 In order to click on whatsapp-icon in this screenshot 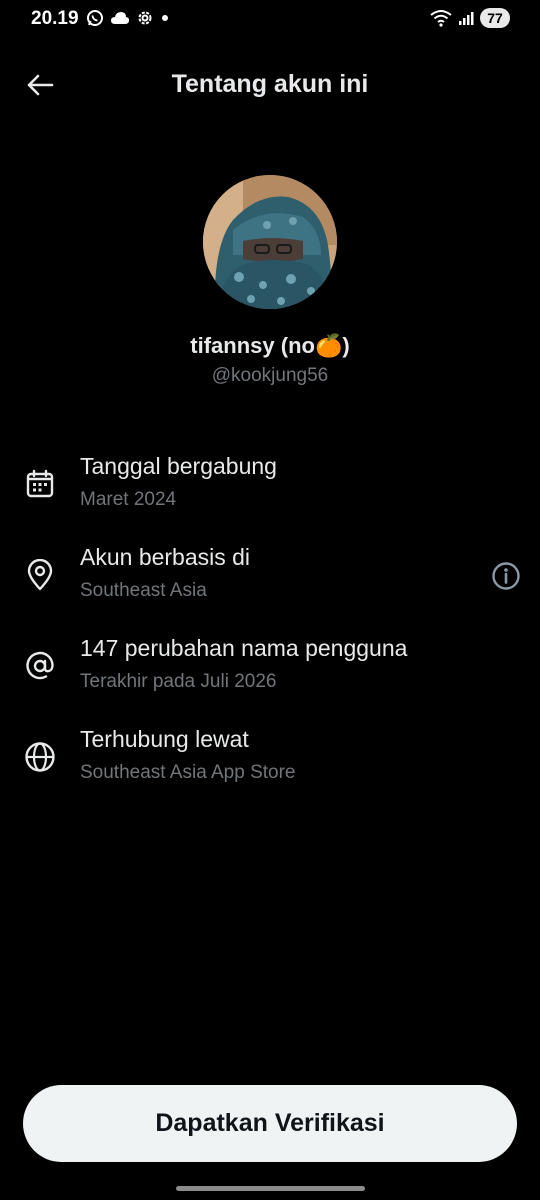, I will do `click(95, 18)`.